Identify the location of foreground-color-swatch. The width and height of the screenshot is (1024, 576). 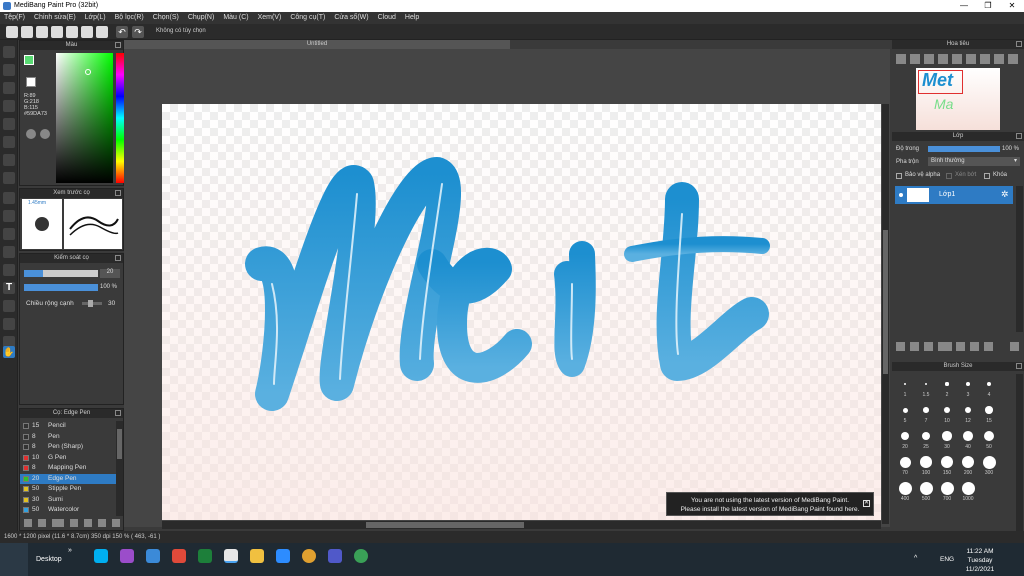
(29, 60).